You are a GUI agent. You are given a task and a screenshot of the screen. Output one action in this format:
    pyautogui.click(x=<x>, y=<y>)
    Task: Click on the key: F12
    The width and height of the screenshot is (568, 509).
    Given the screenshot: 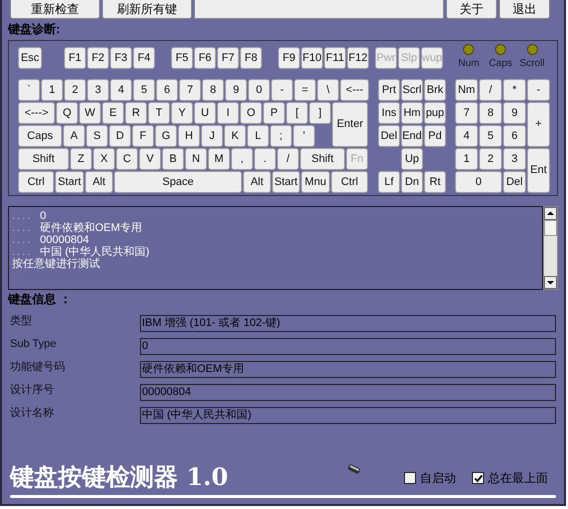 What is the action you would take?
    pyautogui.click(x=358, y=58)
    